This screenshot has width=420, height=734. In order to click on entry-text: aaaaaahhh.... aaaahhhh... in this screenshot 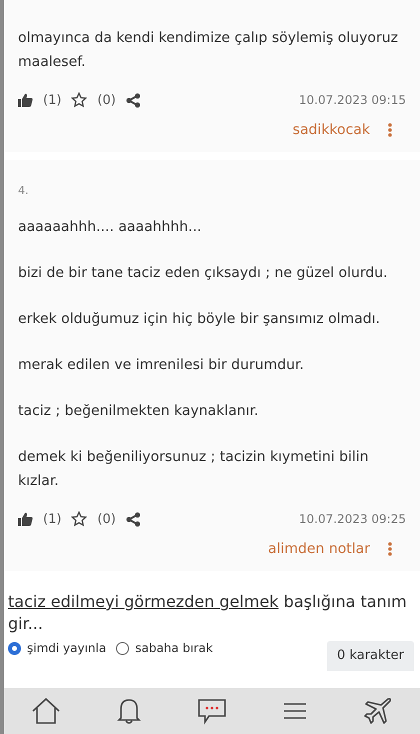, I will do `click(110, 227)`.